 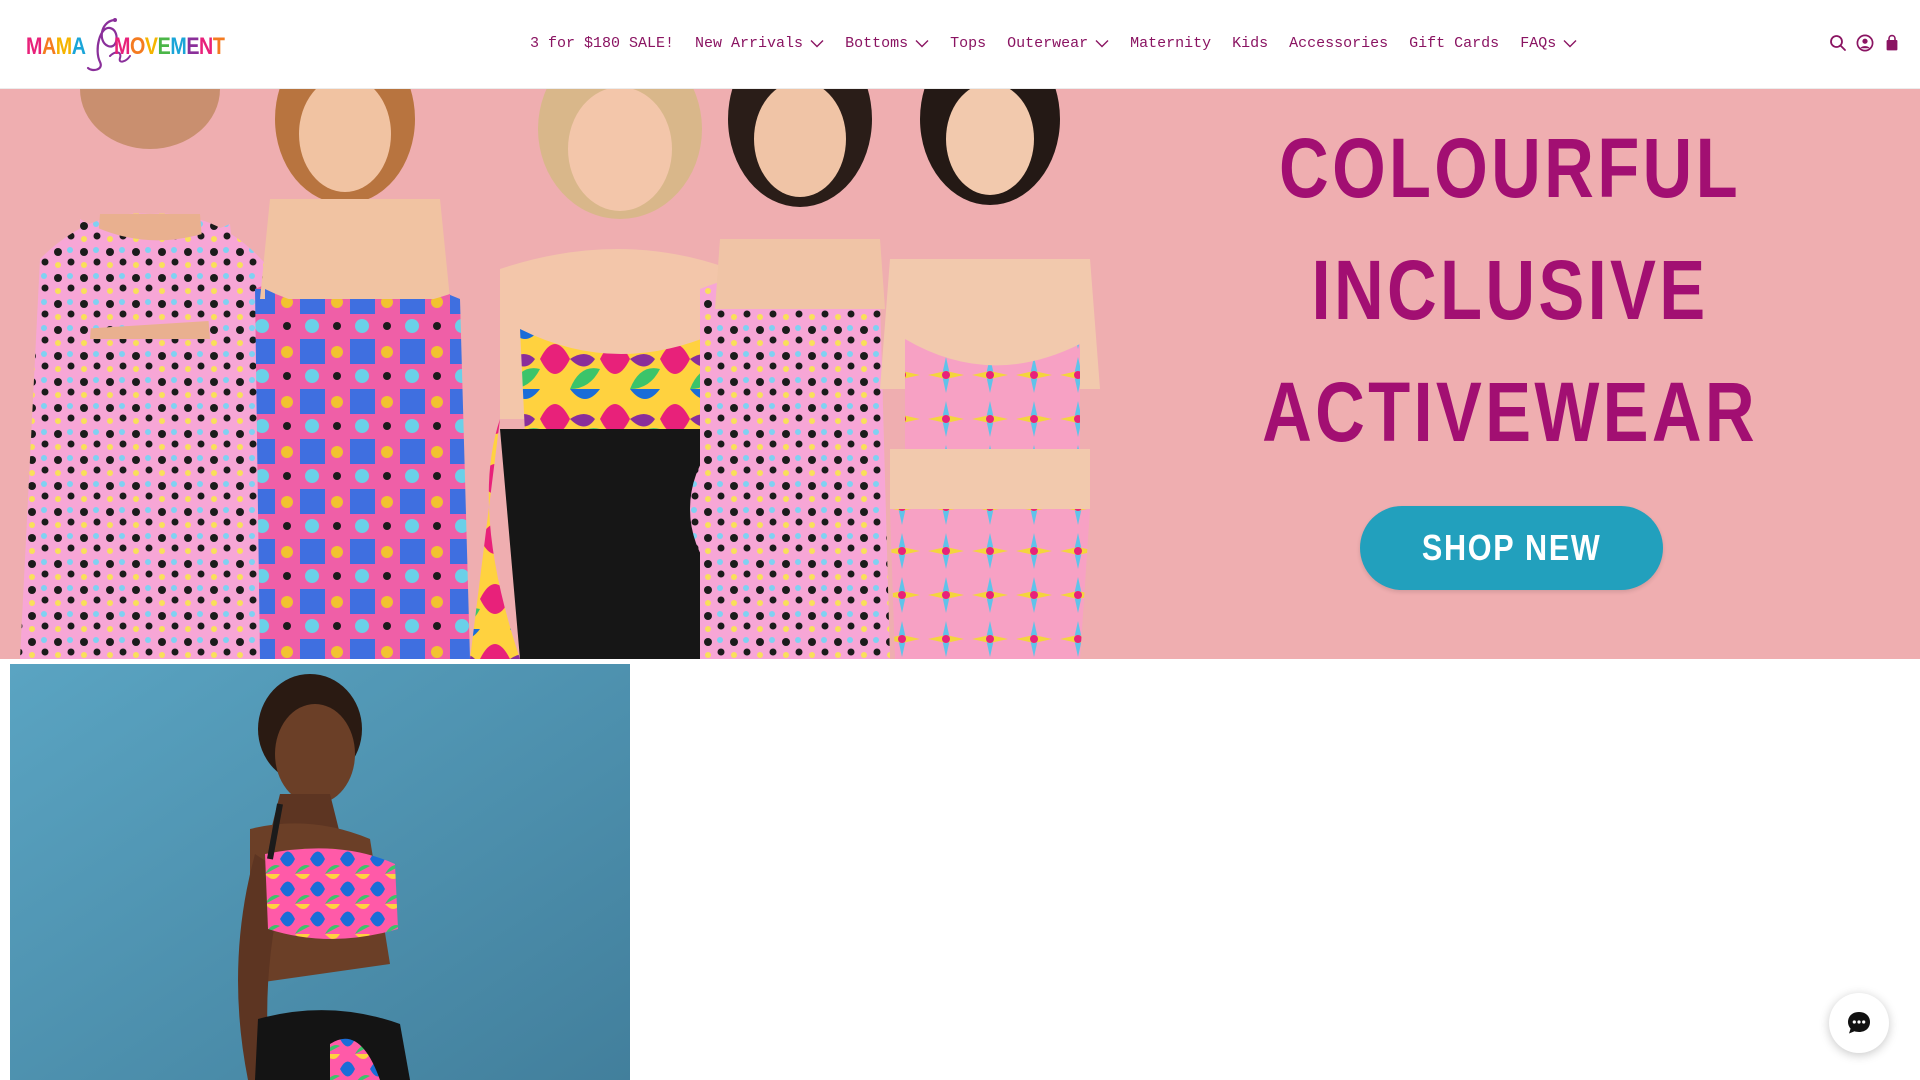 I want to click on nav-item-accessories: Accessories, so click(x=1338, y=43).